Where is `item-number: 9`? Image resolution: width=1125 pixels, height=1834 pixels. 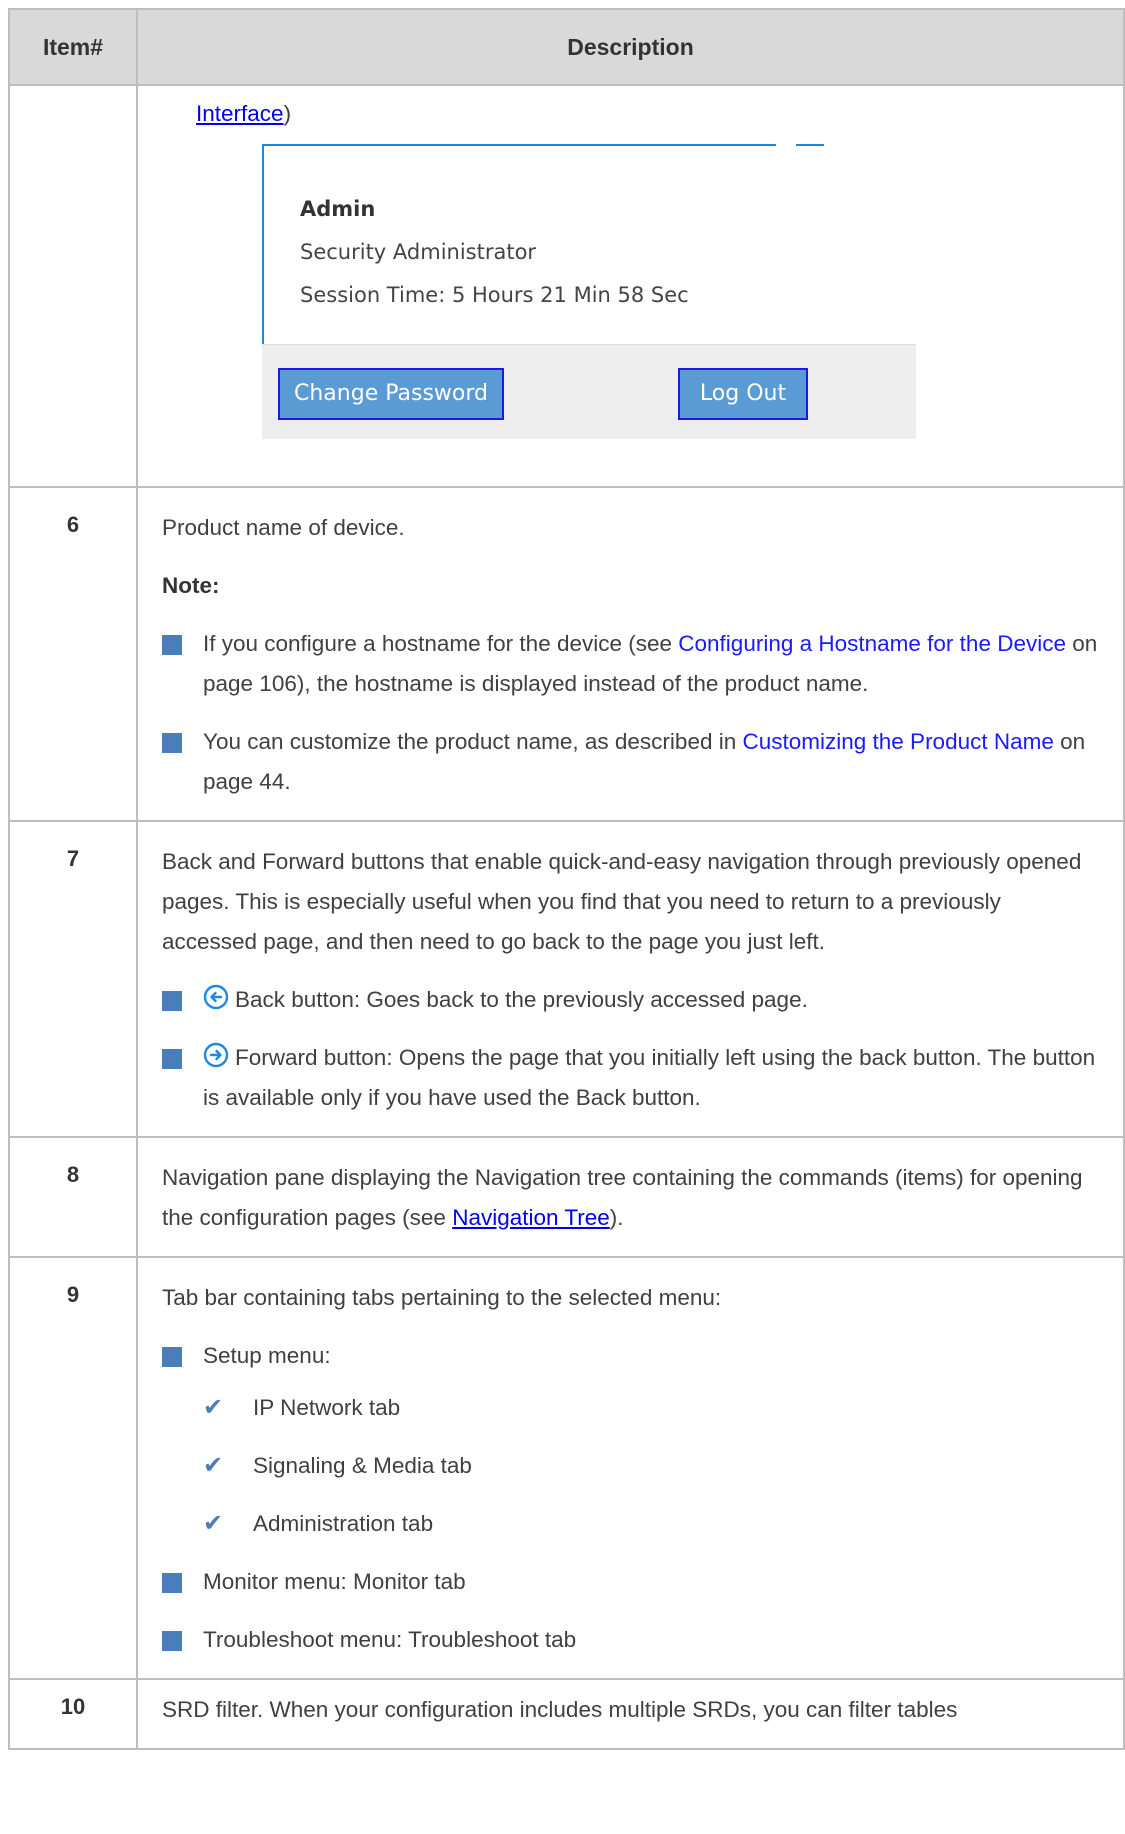
item-number: 9 is located at coordinates (73, 1468).